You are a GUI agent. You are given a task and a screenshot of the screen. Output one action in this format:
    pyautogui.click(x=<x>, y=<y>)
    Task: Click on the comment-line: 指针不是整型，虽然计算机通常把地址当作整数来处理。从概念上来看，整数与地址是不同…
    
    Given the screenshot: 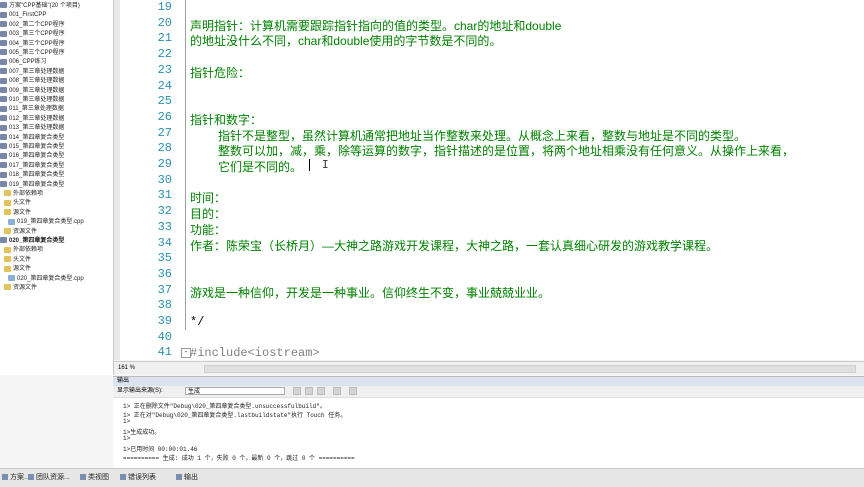 What is the action you would take?
    pyautogui.click(x=482, y=135)
    